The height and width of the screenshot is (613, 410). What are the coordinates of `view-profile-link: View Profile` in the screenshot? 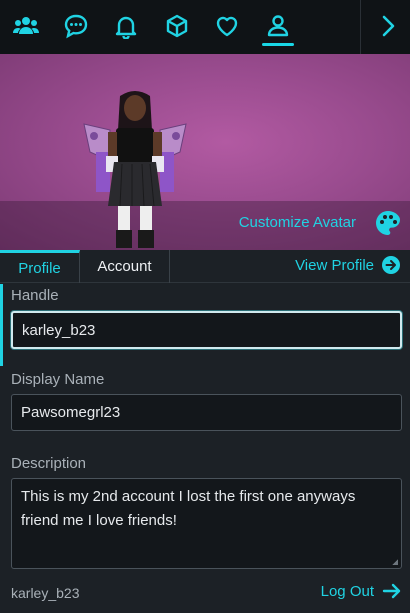 It's located at (347, 265).